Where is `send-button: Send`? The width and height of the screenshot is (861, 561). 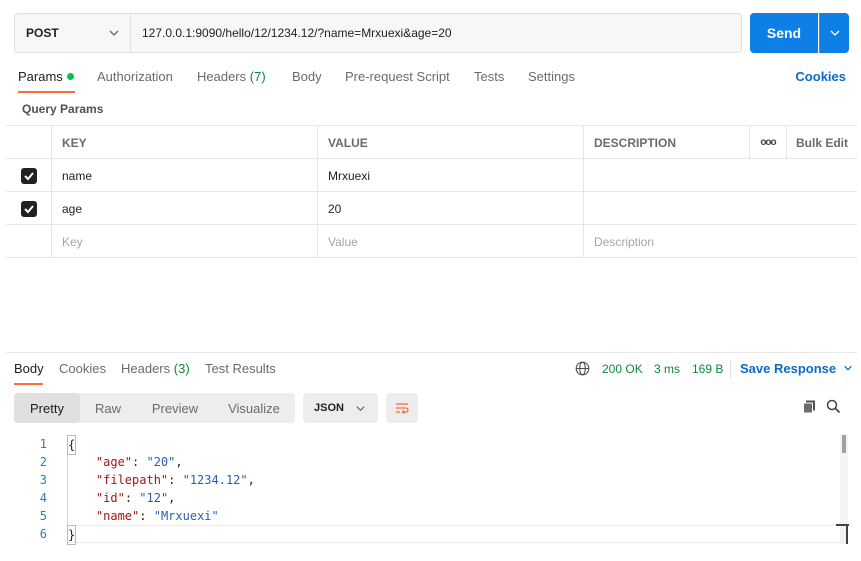
send-button: Send is located at coordinates (784, 33).